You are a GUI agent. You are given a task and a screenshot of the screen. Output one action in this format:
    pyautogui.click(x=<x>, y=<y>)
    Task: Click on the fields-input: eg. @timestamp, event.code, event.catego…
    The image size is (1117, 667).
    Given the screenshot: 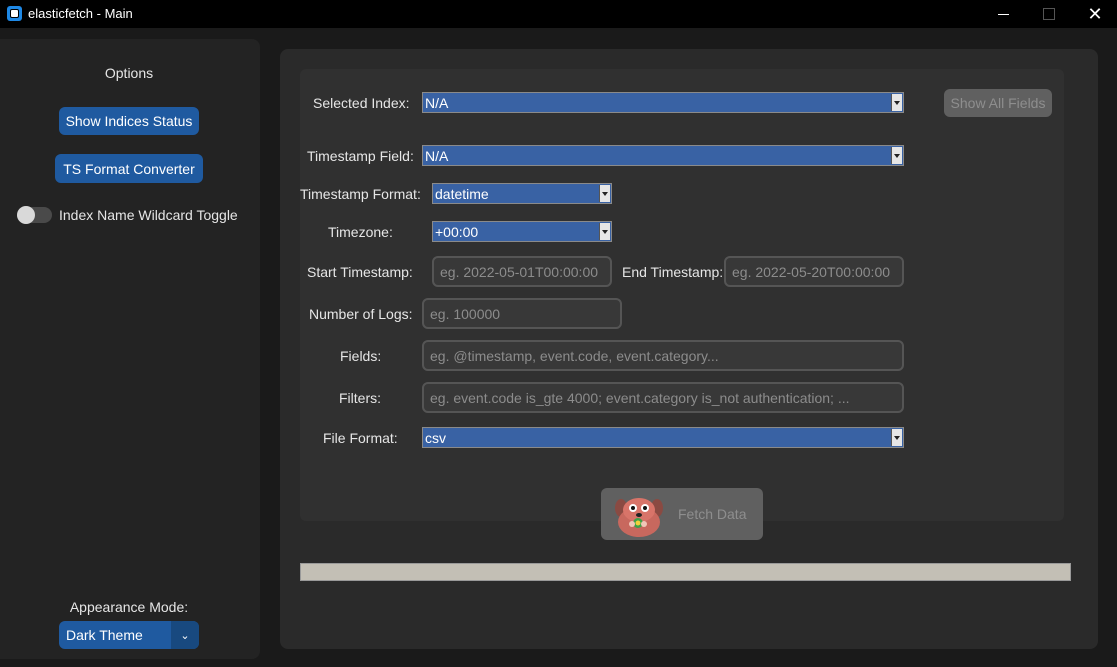 What is the action you would take?
    pyautogui.click(x=663, y=355)
    